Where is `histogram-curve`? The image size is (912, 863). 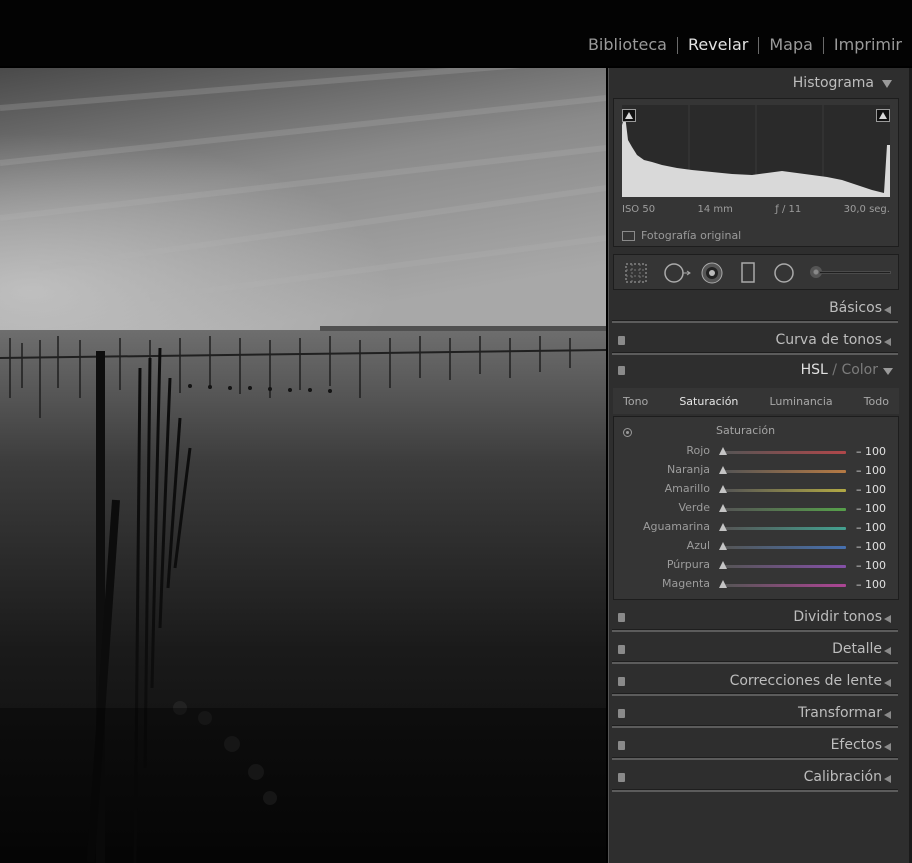 histogram-curve is located at coordinates (756, 151).